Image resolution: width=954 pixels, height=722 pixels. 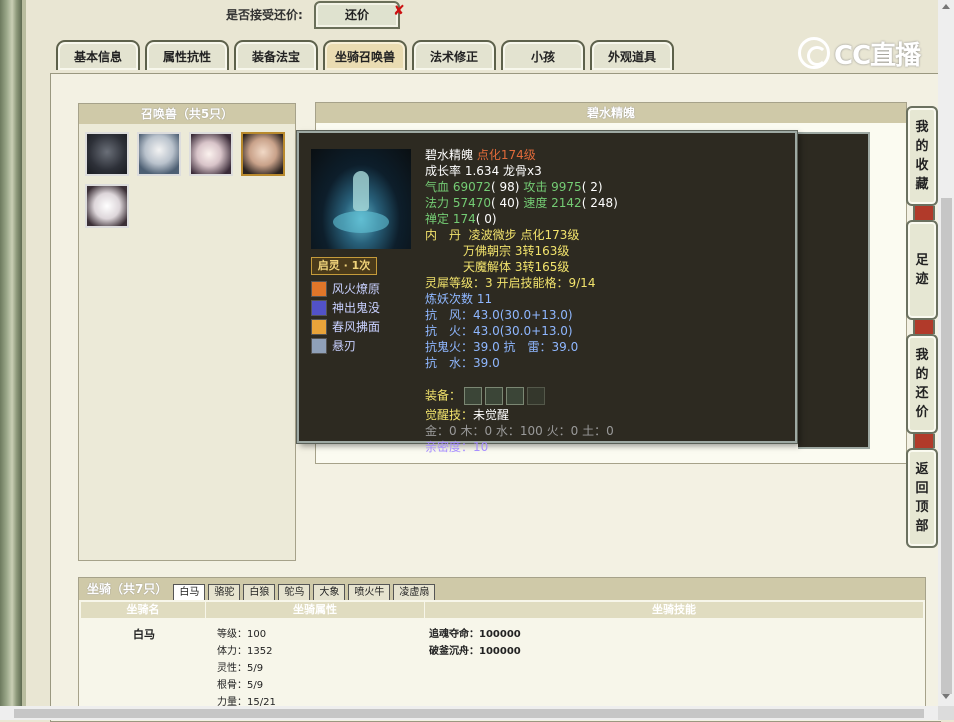 I want to click on vertical-scroll-thumb, so click(x=946, y=446).